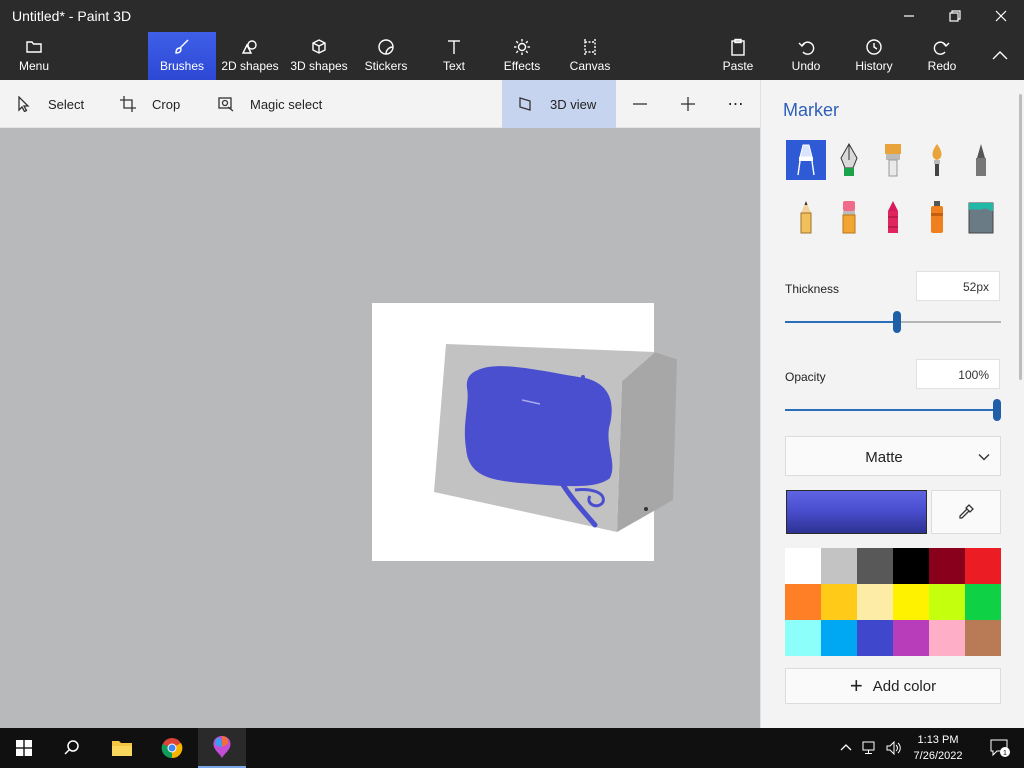  Describe the element at coordinates (909, 16) in the screenshot. I see `minimize-button` at that location.